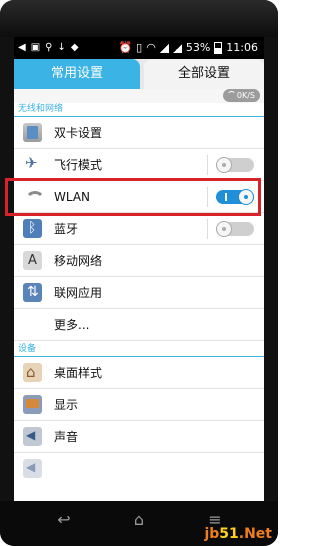 The image size is (320, 546). What do you see at coordinates (35, 47) in the screenshot?
I see `screenshot-icon: ▣` at bounding box center [35, 47].